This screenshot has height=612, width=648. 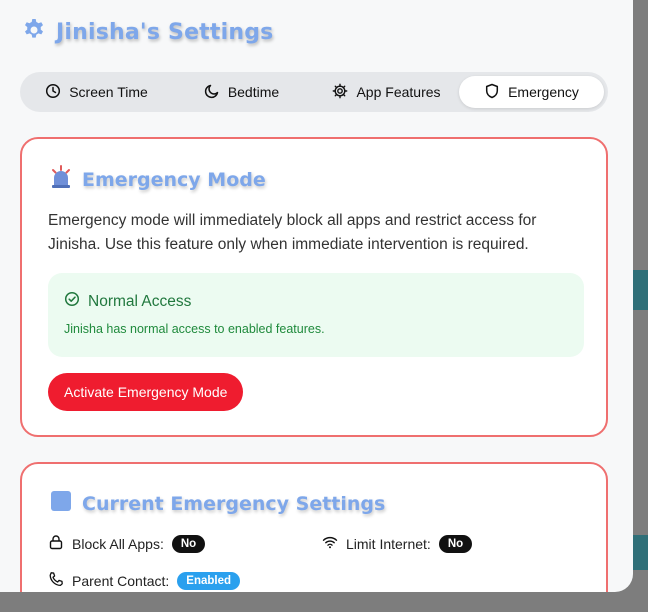 I want to click on tab-label: Screen Time, so click(x=108, y=92).